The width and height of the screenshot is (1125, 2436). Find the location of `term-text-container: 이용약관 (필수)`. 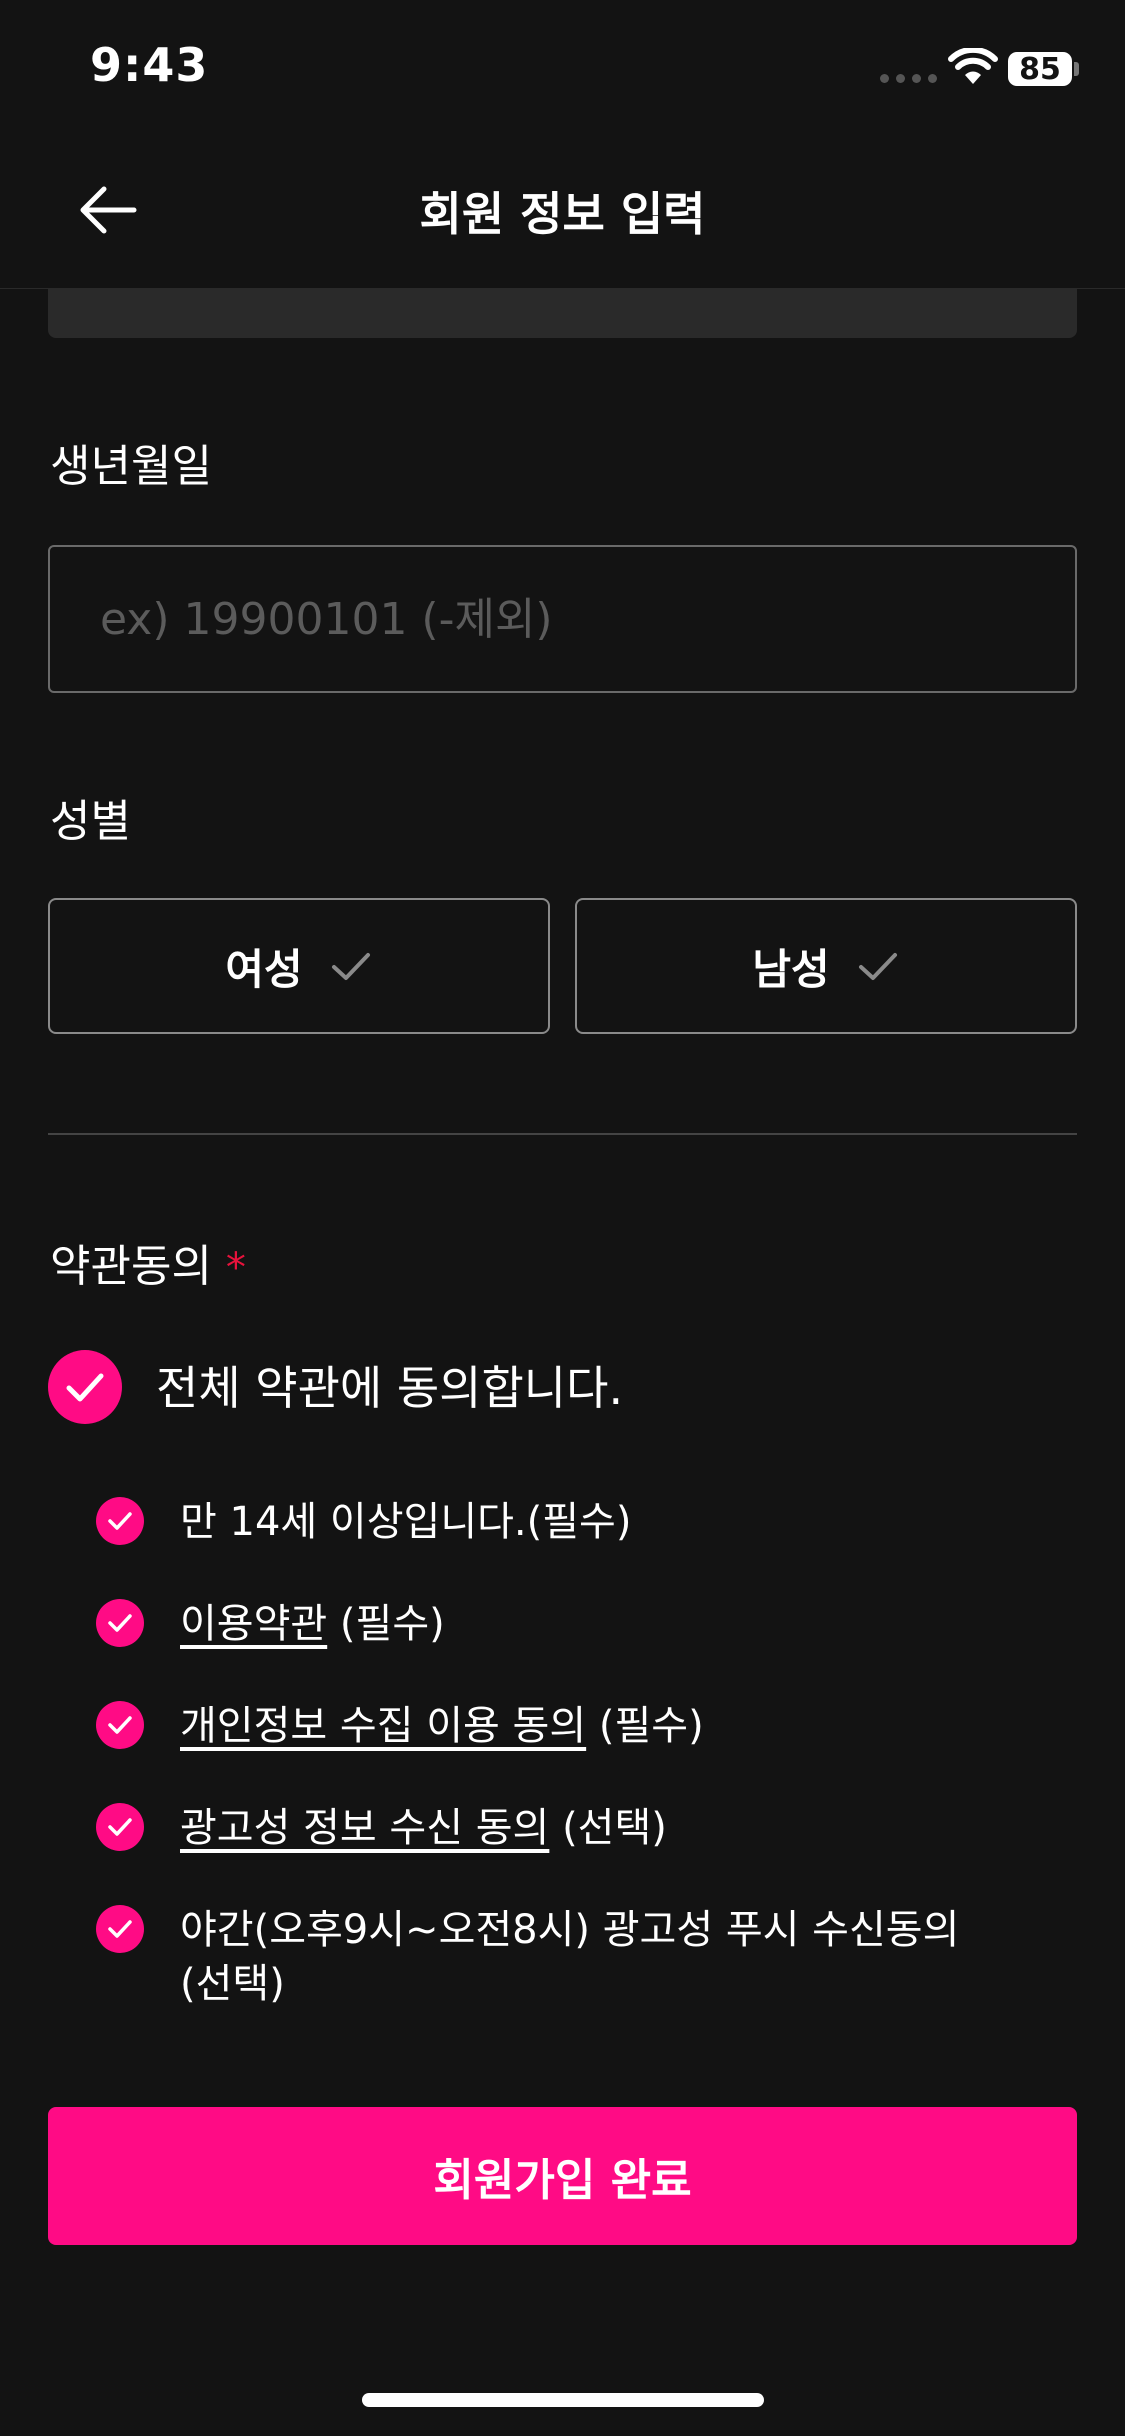

term-text-container: 이용약관 (필수) is located at coordinates (312, 1624).